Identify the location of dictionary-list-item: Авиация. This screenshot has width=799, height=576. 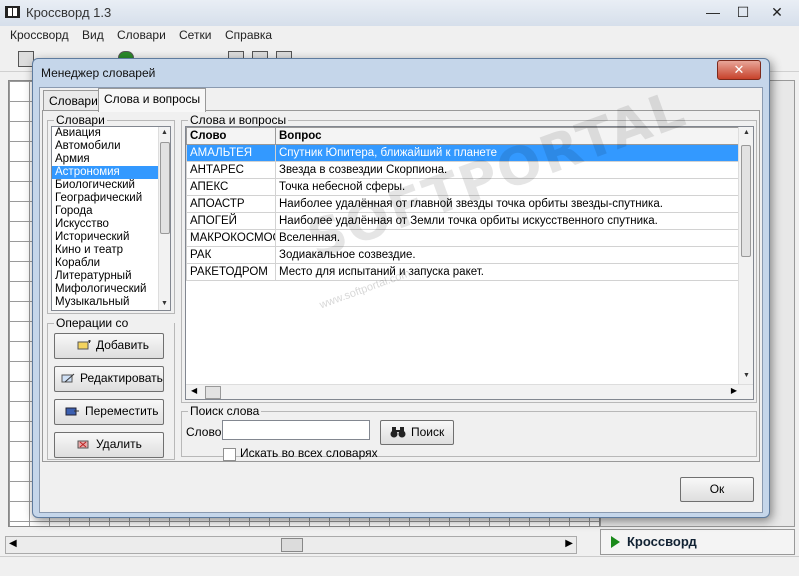
(111, 133).